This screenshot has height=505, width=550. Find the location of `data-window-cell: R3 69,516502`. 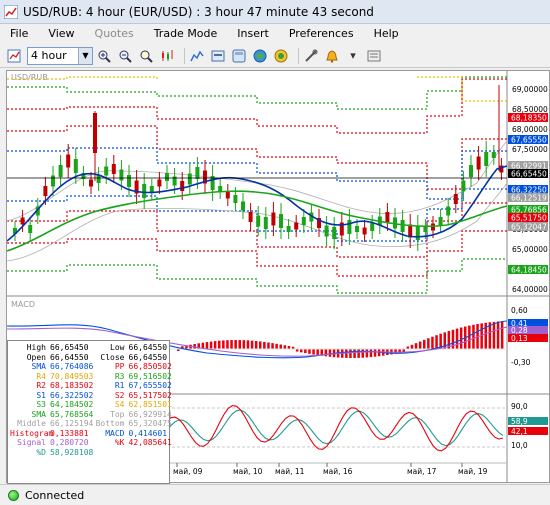

data-window-cell: R3 69,516502 is located at coordinates (130, 377).